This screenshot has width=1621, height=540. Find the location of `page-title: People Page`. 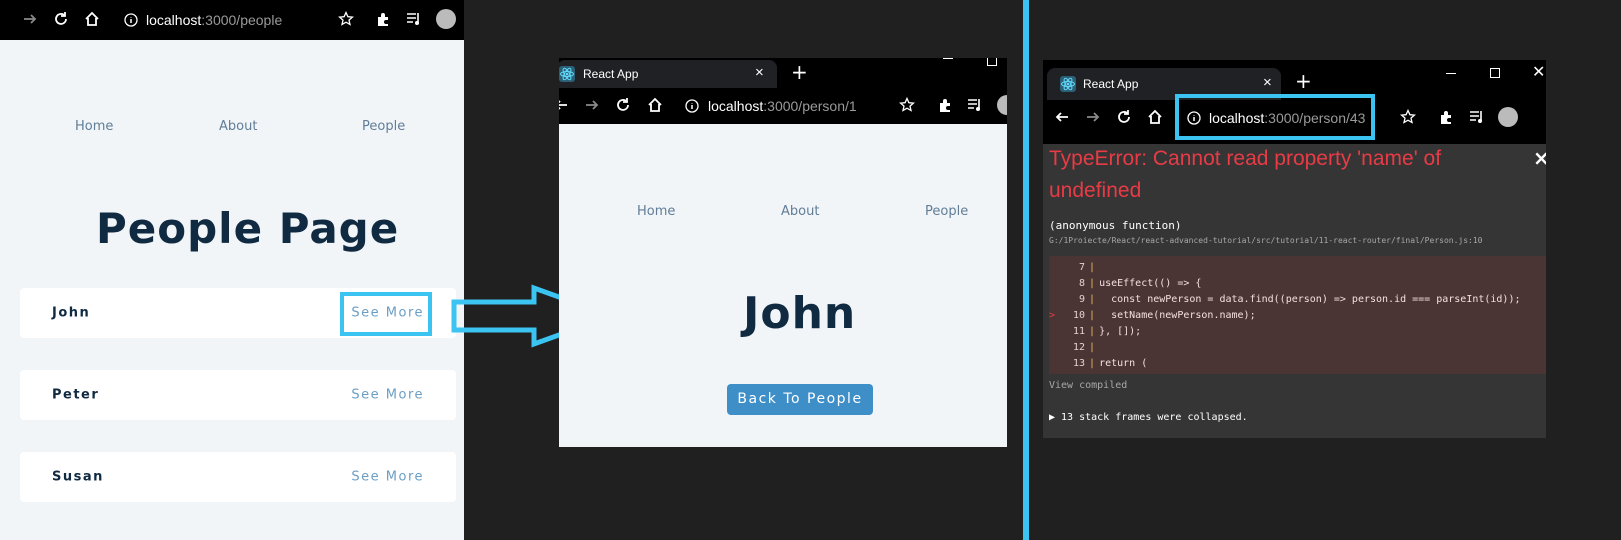

page-title: People Page is located at coordinates (248, 228).